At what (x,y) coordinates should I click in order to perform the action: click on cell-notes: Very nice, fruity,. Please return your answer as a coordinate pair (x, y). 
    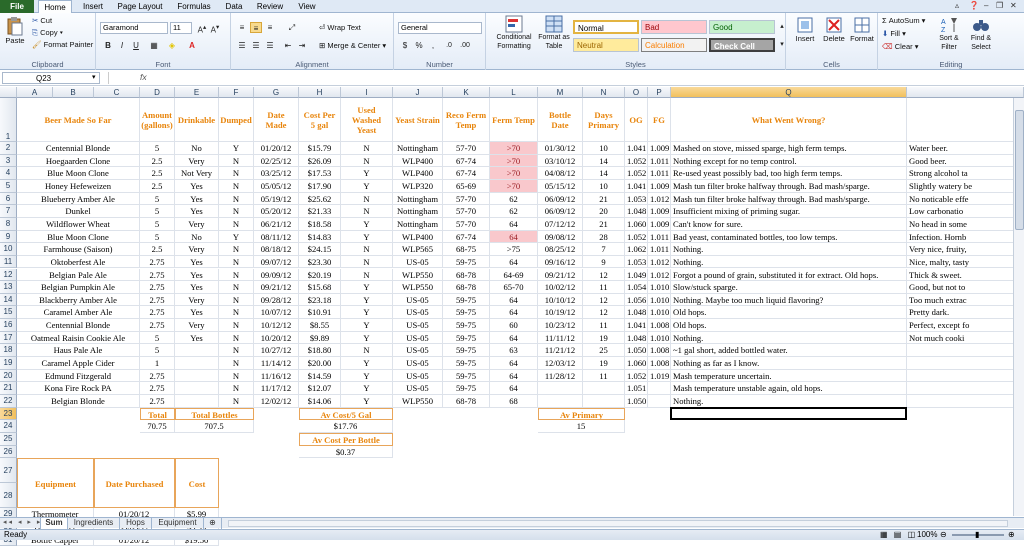
    Looking at the image, I should click on (965, 249).